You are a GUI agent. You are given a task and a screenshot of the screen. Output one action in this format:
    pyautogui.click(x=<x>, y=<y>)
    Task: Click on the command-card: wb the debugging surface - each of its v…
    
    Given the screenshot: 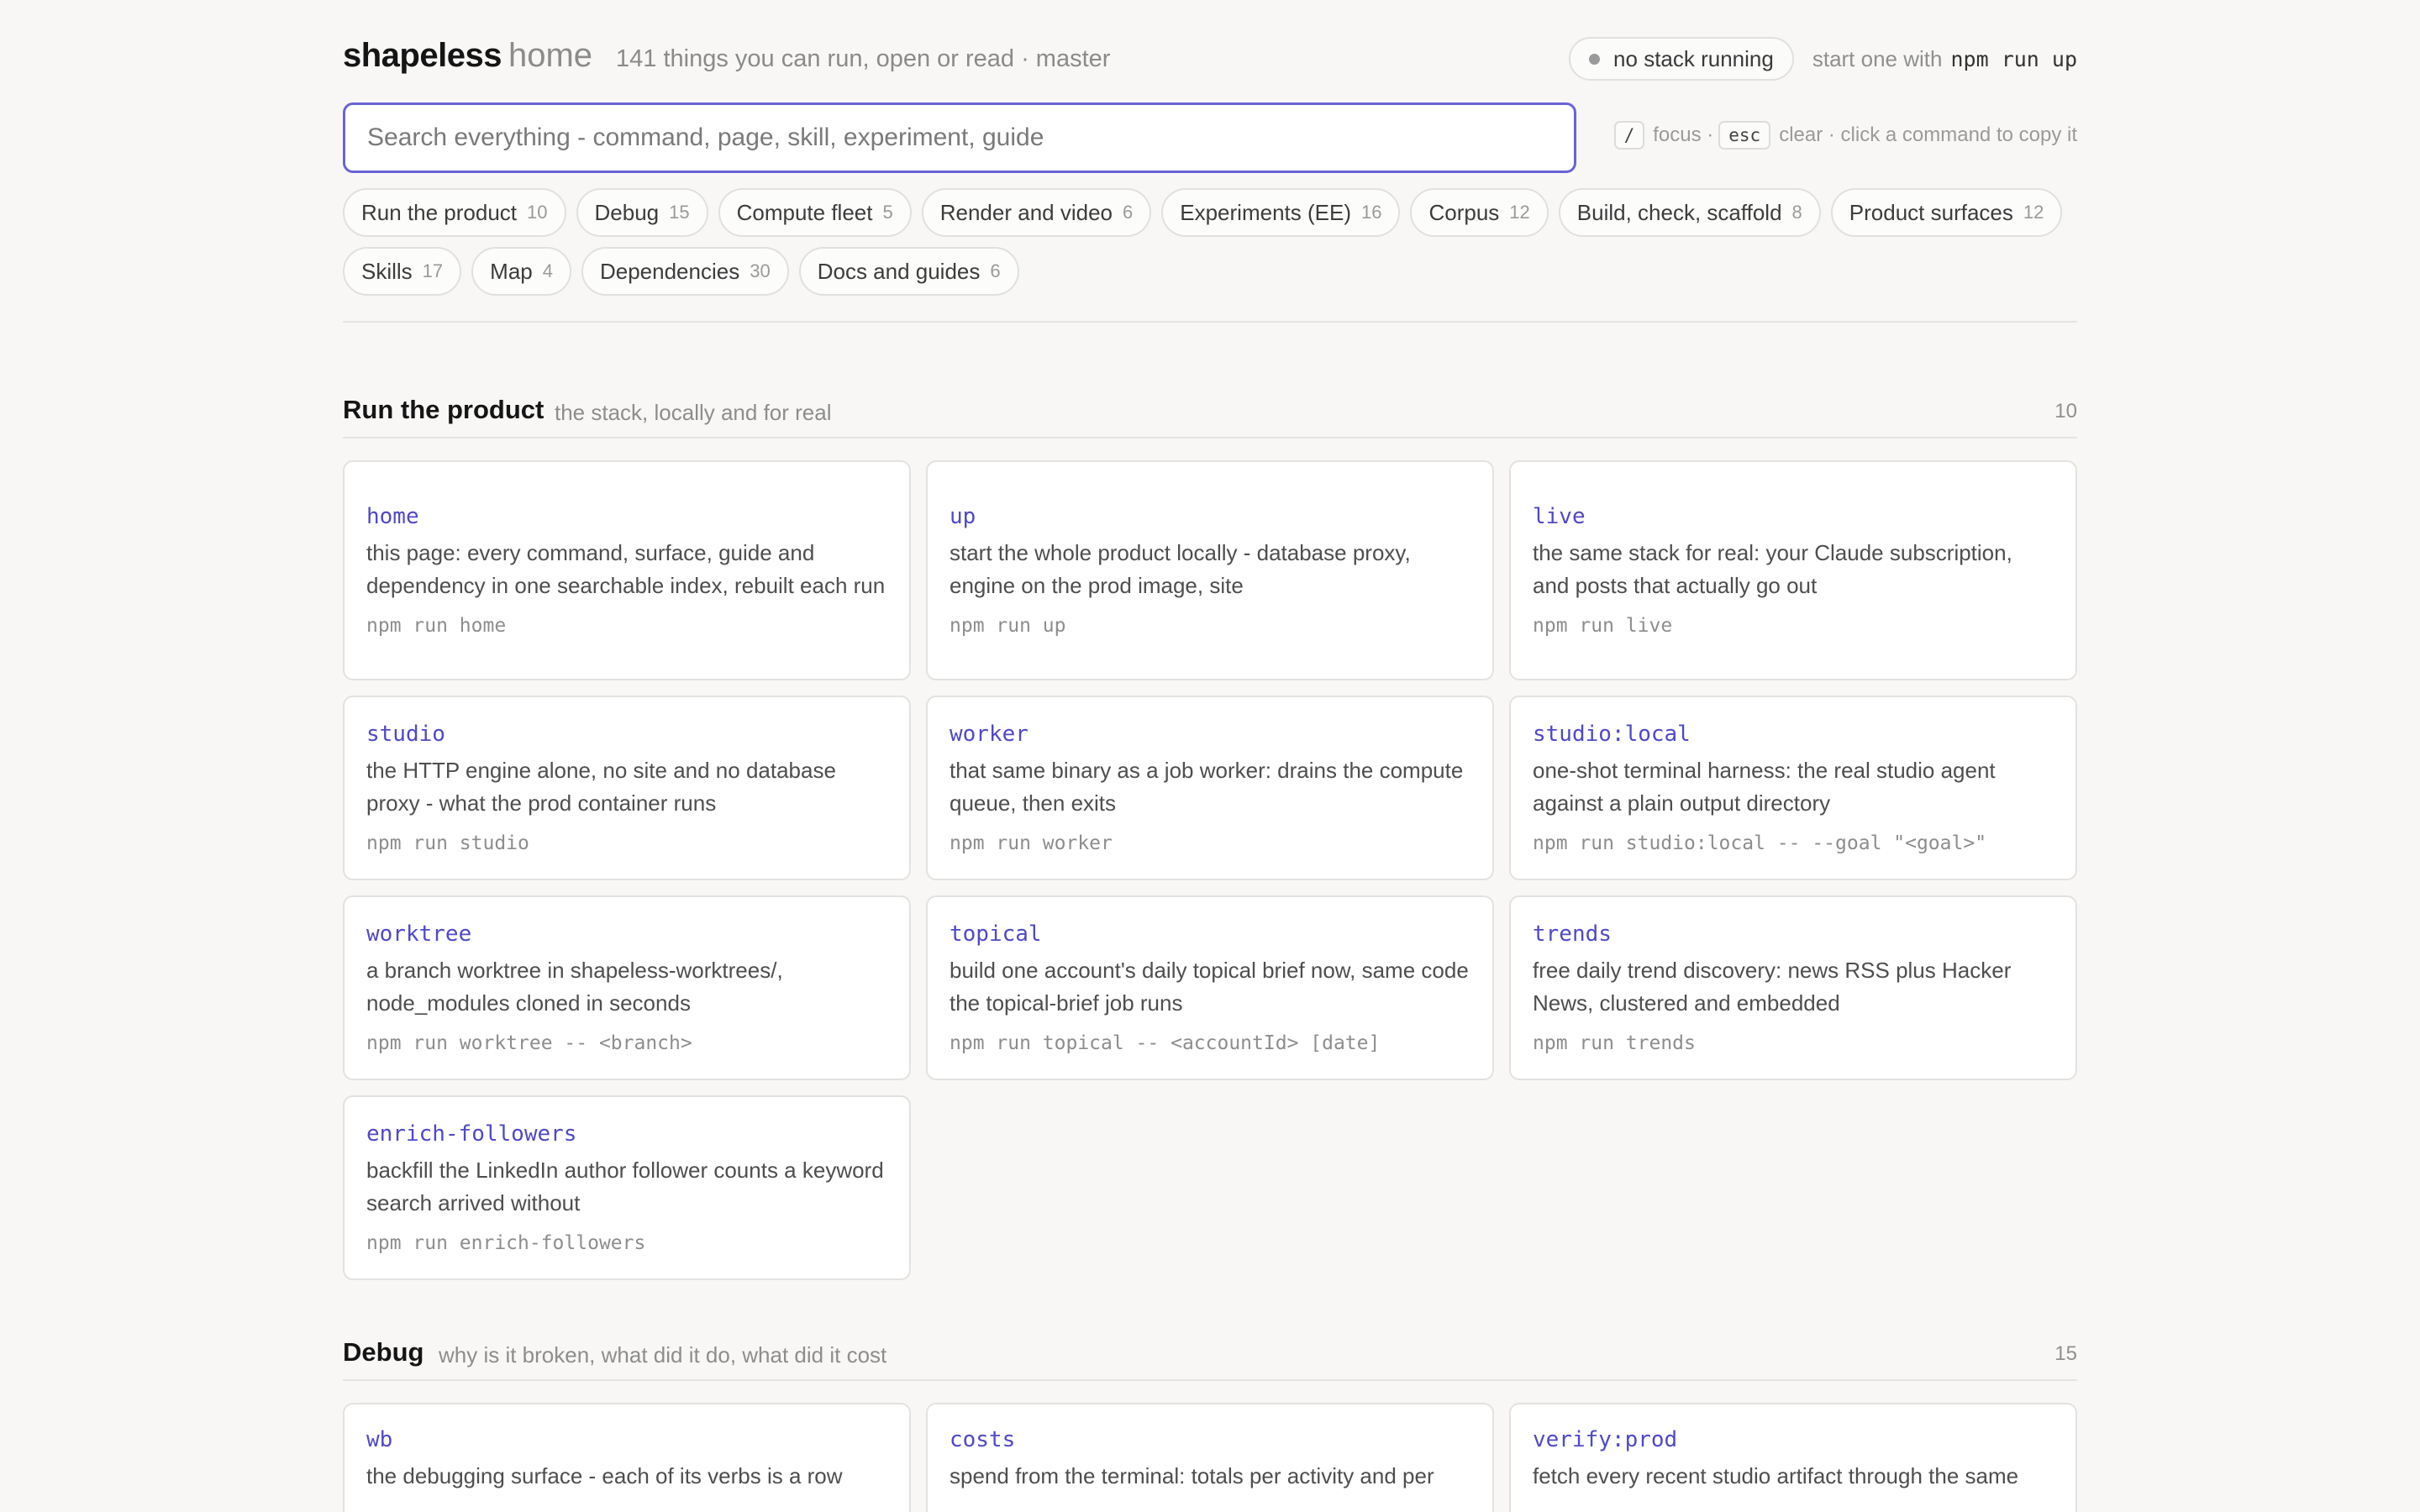 What is the action you would take?
    pyautogui.click(x=627, y=1457)
    